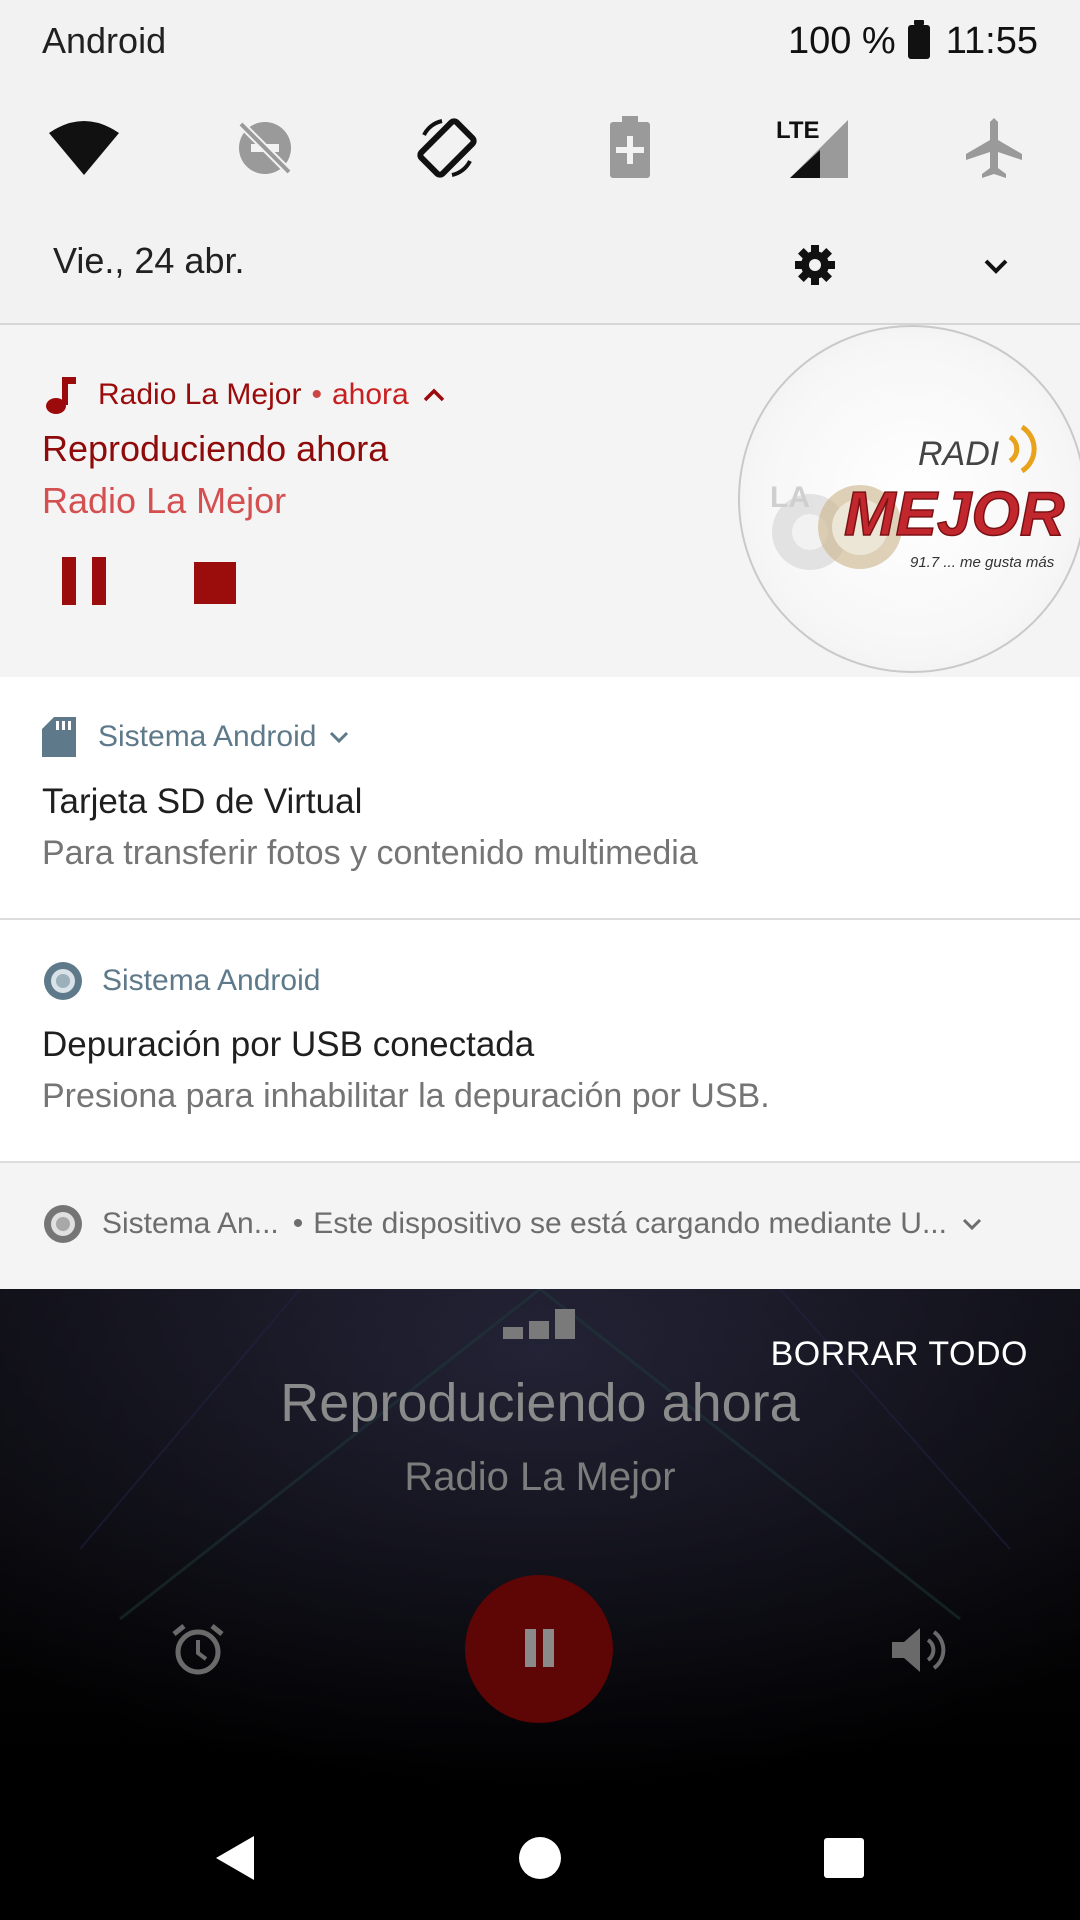 The height and width of the screenshot is (1920, 1080). I want to click on back-icon, so click(236, 1858).